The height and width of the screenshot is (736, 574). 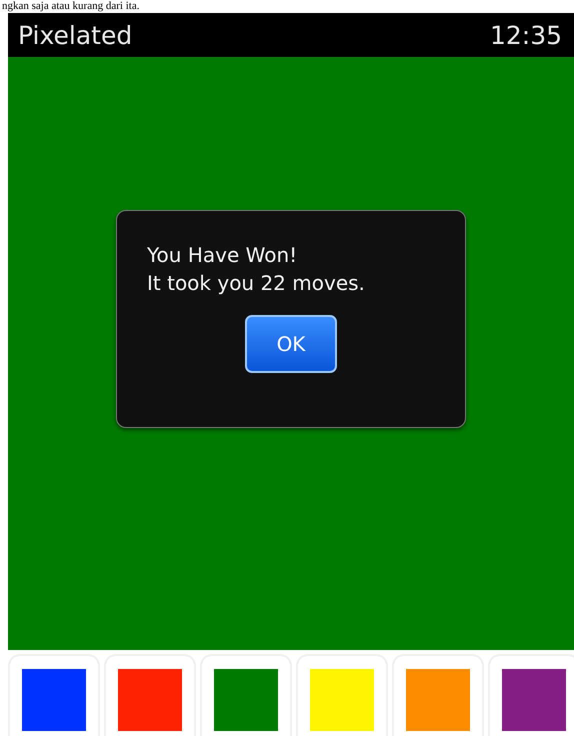 What do you see at coordinates (70, 6) in the screenshot?
I see `page-text: ngkan saja atau kurang dari ita.` at bounding box center [70, 6].